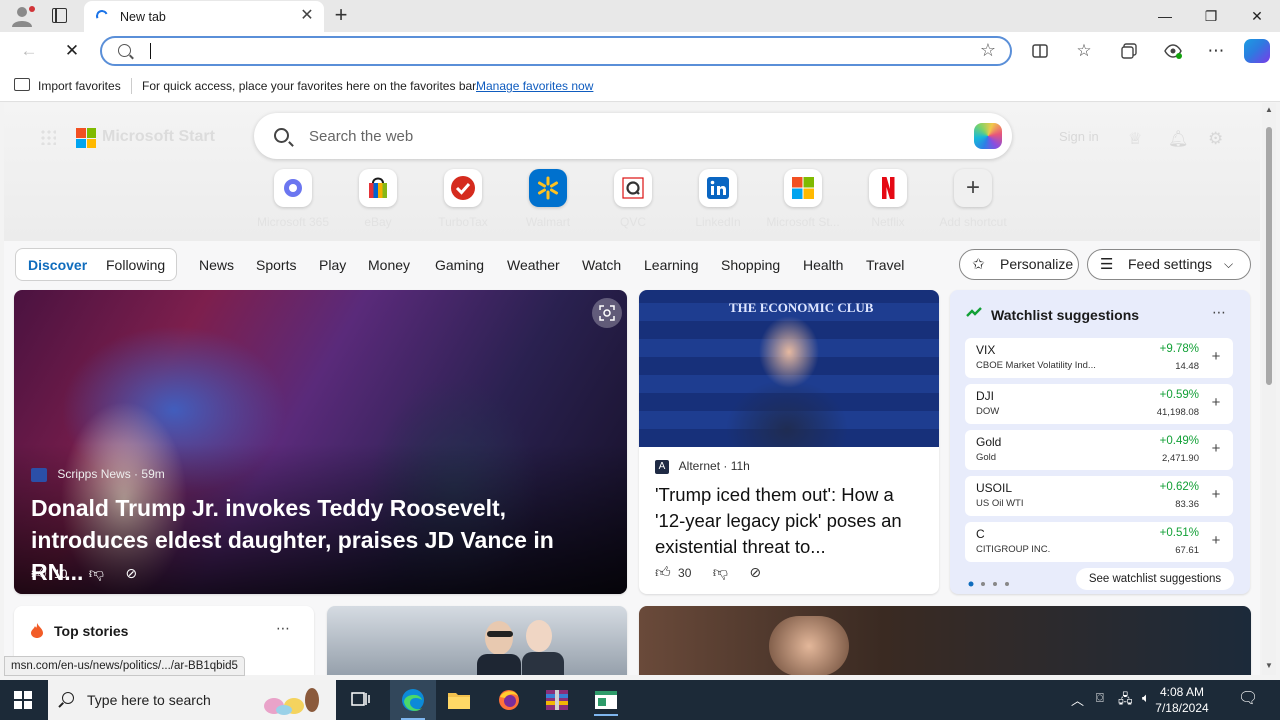 The image size is (1280, 720). What do you see at coordinates (276, 265) in the screenshot?
I see `nav-sports: Sports` at bounding box center [276, 265].